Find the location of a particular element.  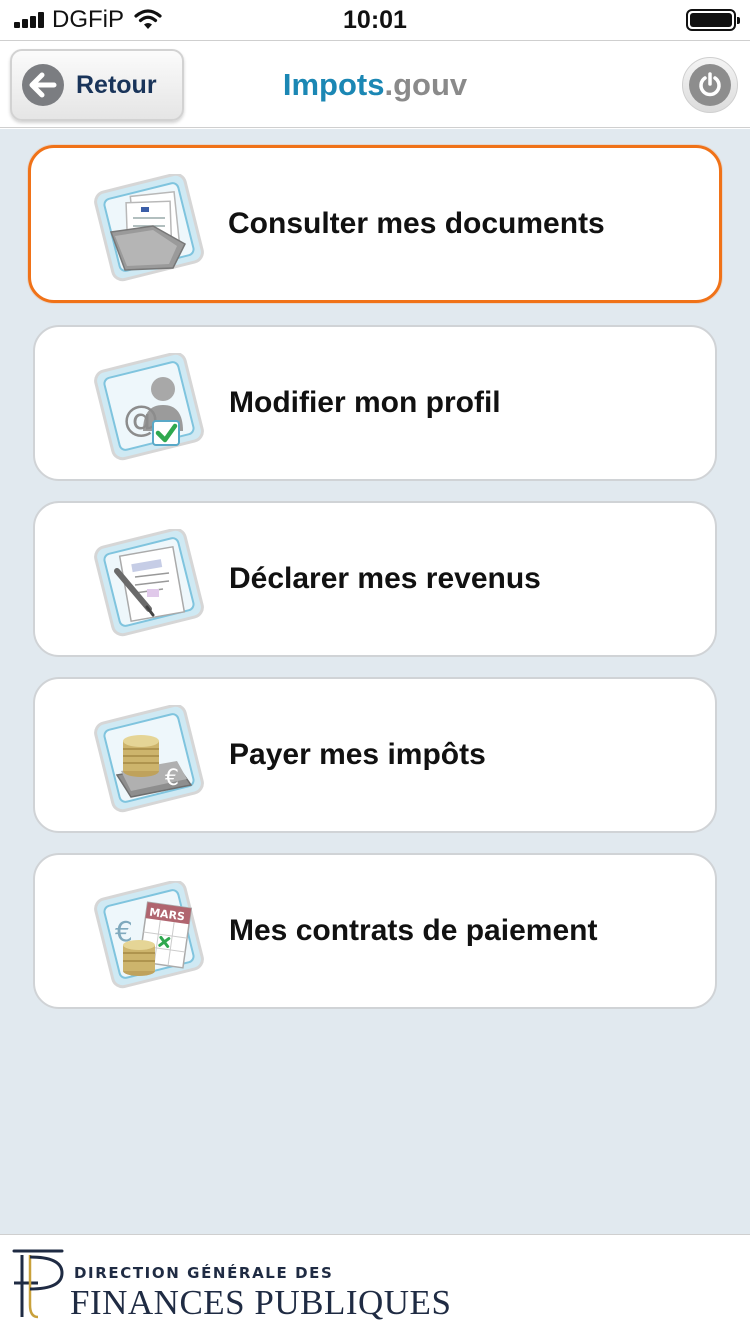

app-brand-title: Impots.gouv is located at coordinates (375, 85).